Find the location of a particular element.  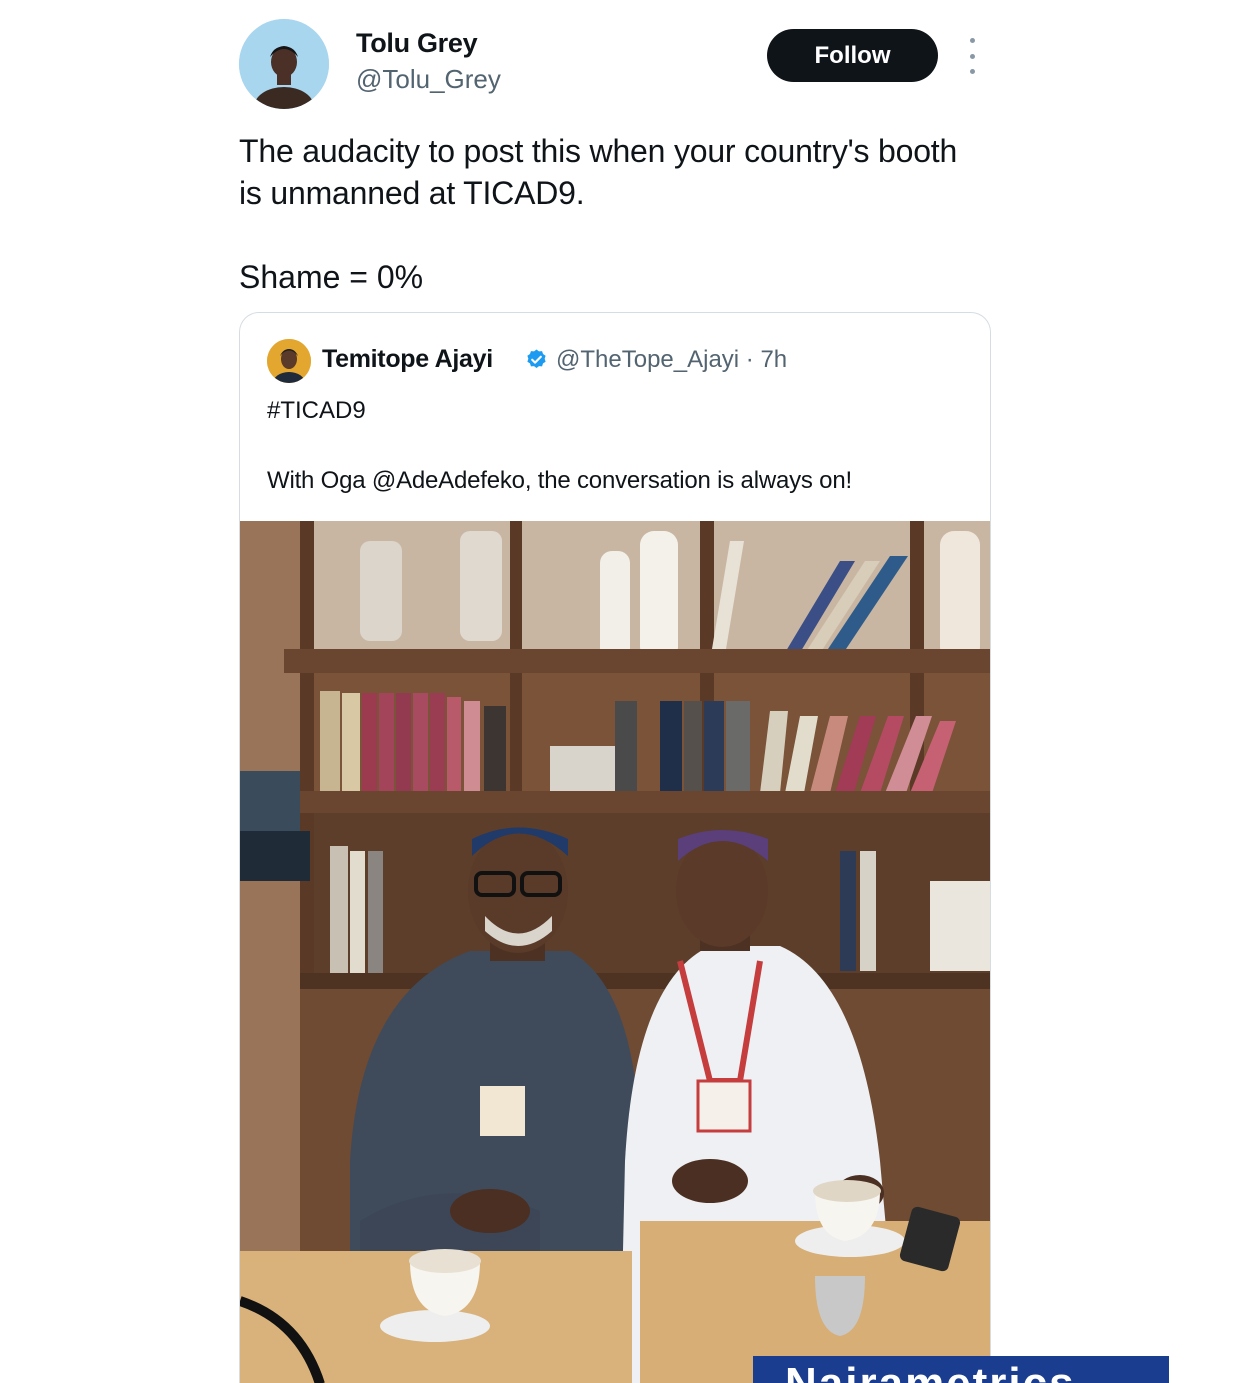

more-options-icon is located at coordinates (972, 56).